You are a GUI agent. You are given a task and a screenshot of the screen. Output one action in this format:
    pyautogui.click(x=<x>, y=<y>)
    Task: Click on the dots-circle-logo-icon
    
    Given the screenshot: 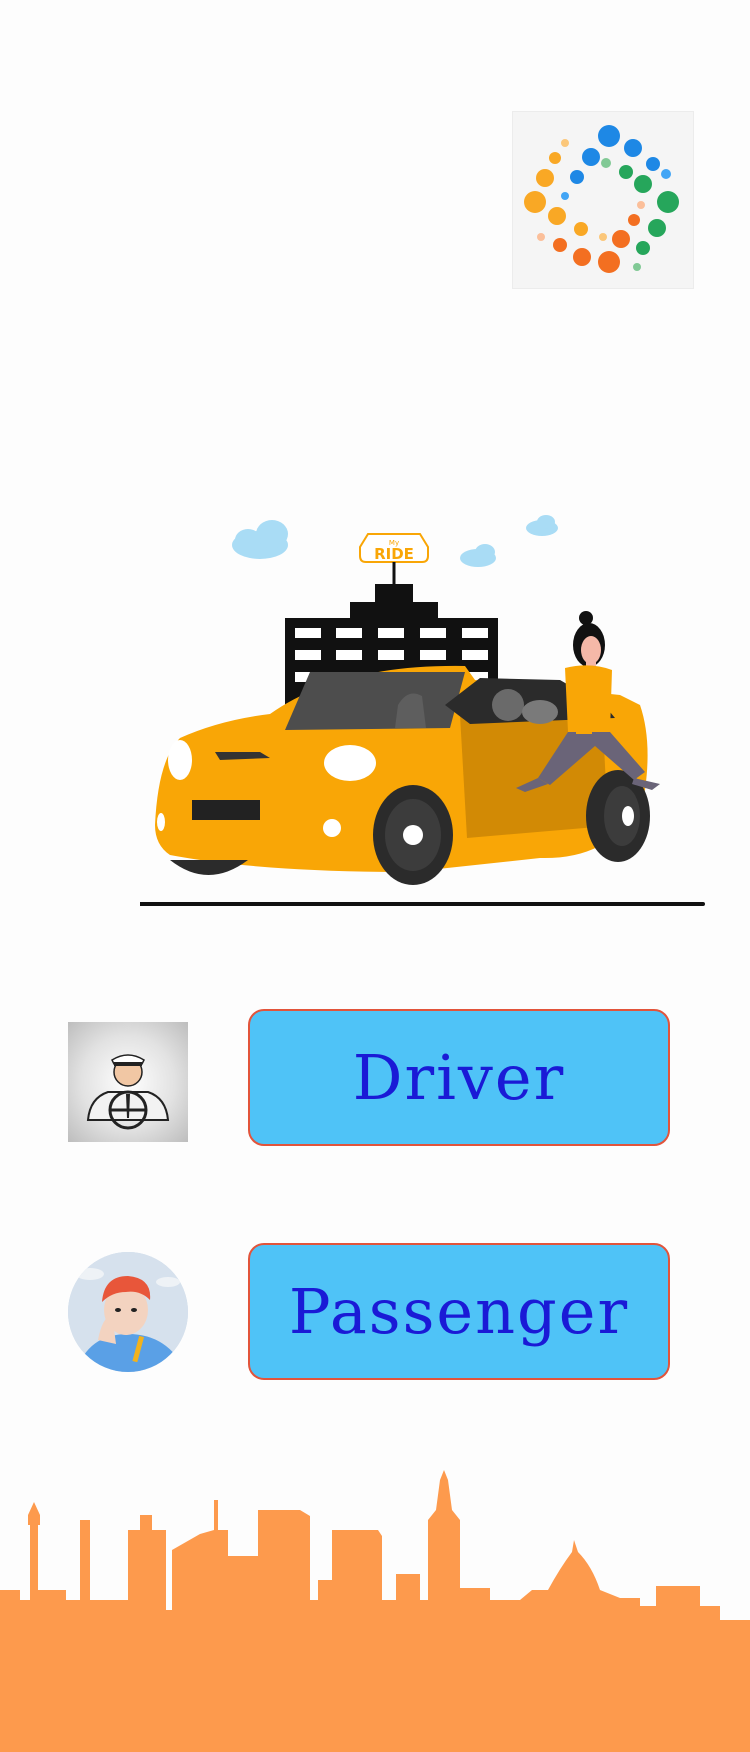 What is the action you would take?
    pyautogui.click(x=601, y=199)
    